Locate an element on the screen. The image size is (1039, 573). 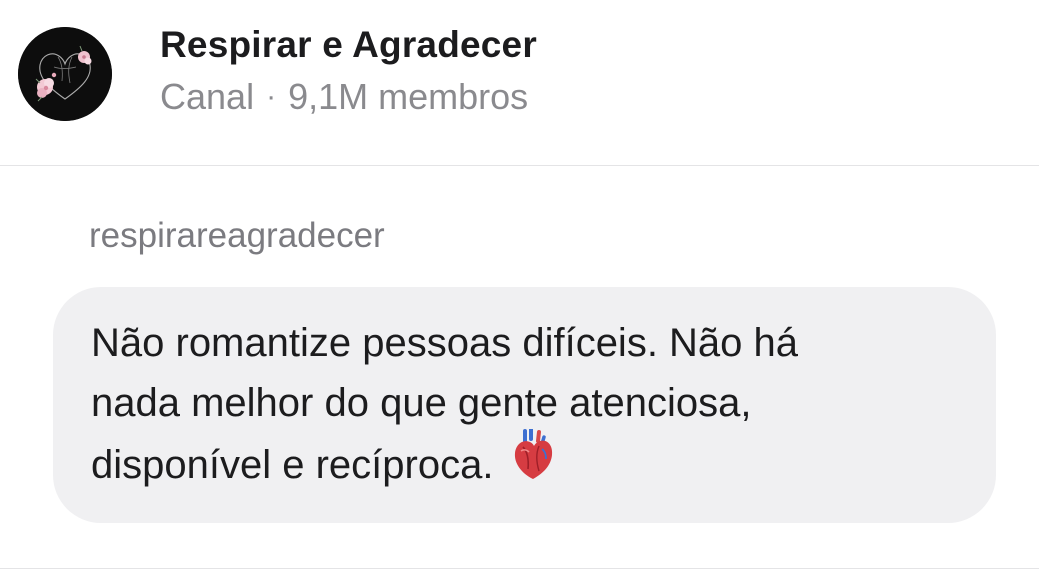
message-line-text: disponível e recíproca. is located at coordinates (292, 465).